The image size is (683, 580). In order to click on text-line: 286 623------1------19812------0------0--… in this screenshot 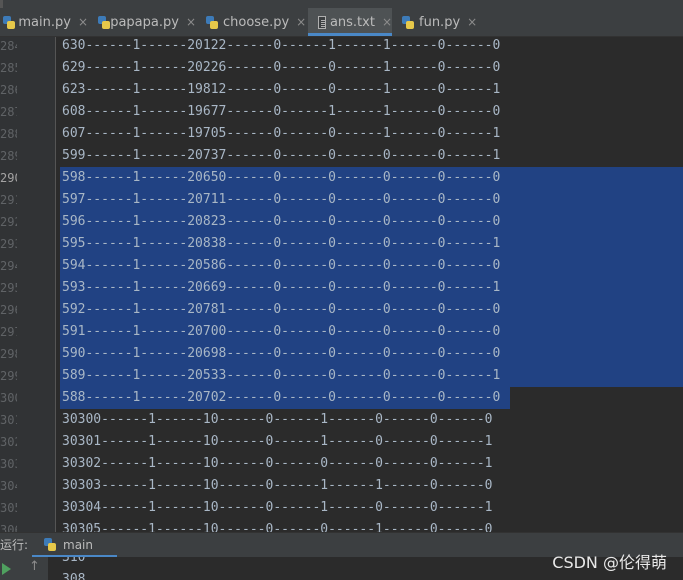, I will do `click(341, 90)`.